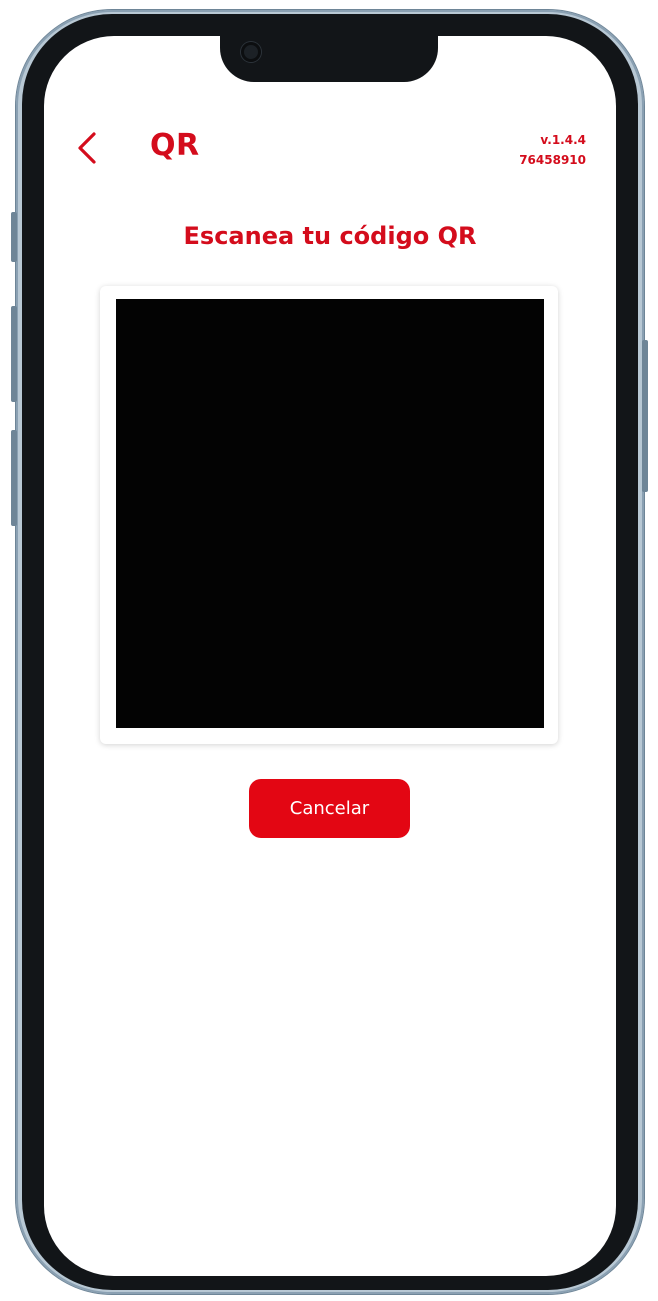  I want to click on mute-switch, so click(14, 237).